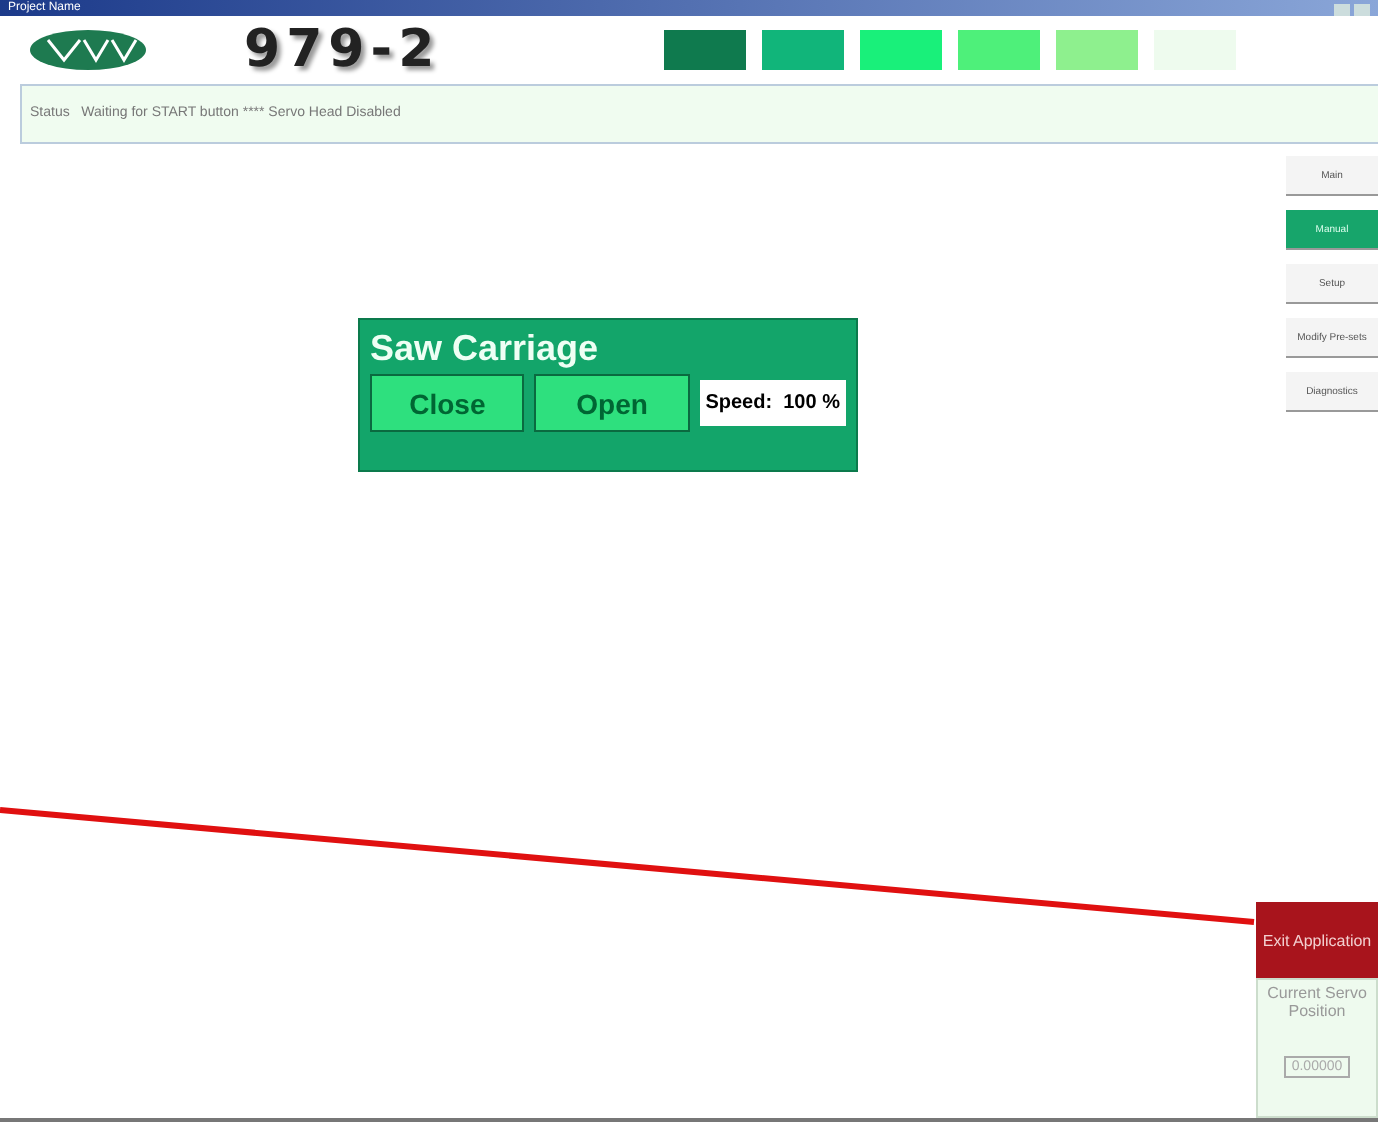  Describe the element at coordinates (1362, 10) in the screenshot. I see `close-icon` at that location.